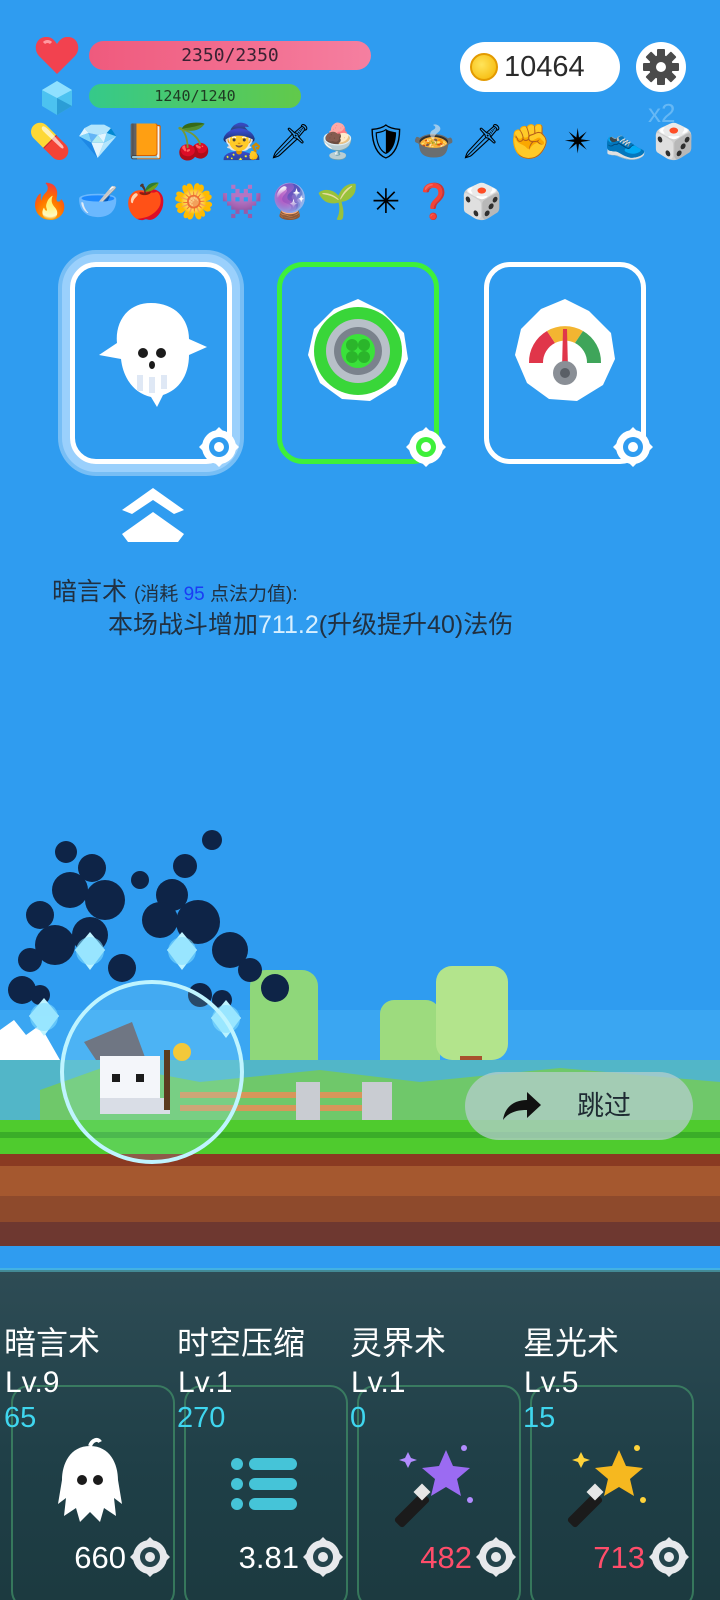 The width and height of the screenshot is (720, 1600). What do you see at coordinates (158, 594) in the screenshot?
I see `cost-prefix: (消耗` at bounding box center [158, 594].